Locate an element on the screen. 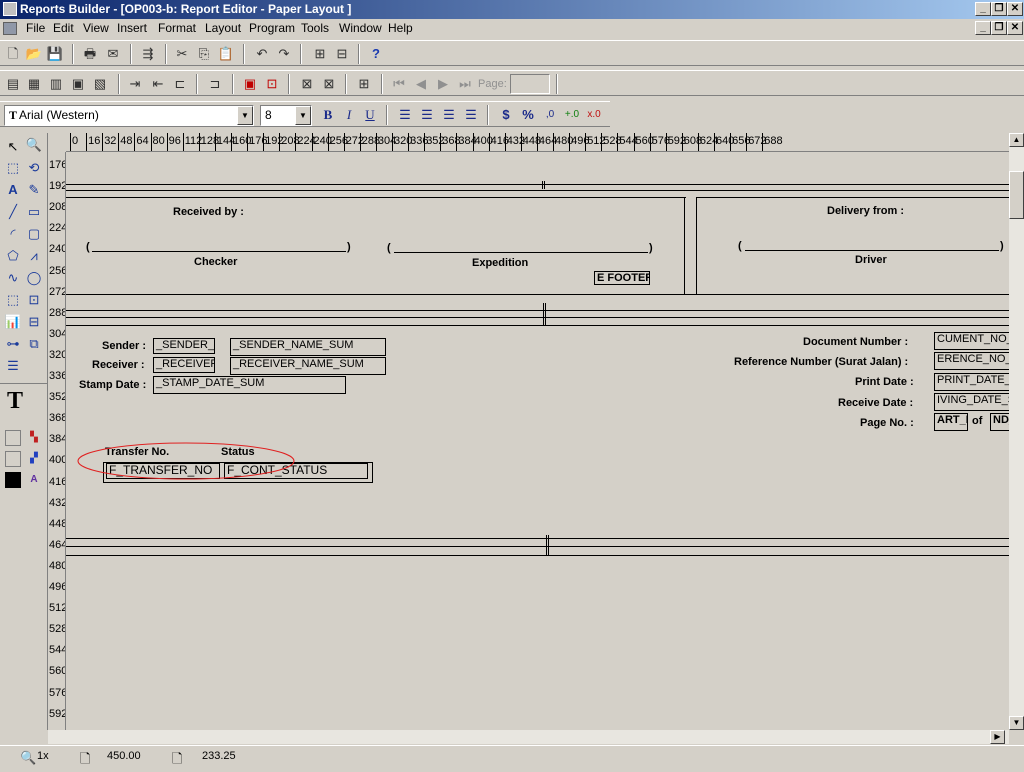  document-icon is located at coordinates (10, 28).